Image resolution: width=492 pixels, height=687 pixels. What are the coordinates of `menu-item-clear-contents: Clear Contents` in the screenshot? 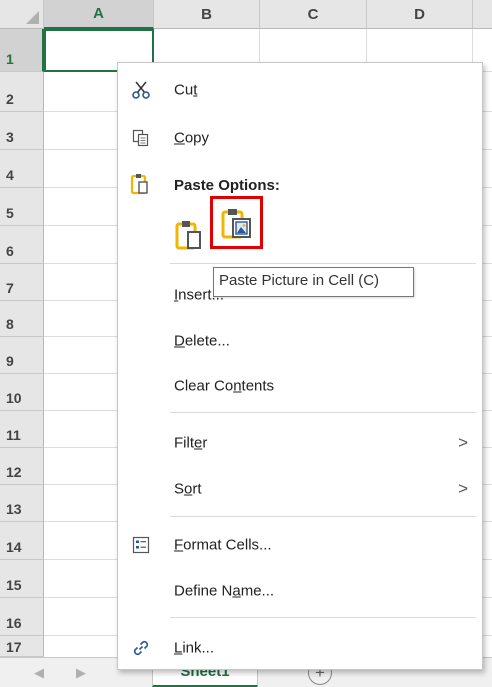 It's located at (300, 386).